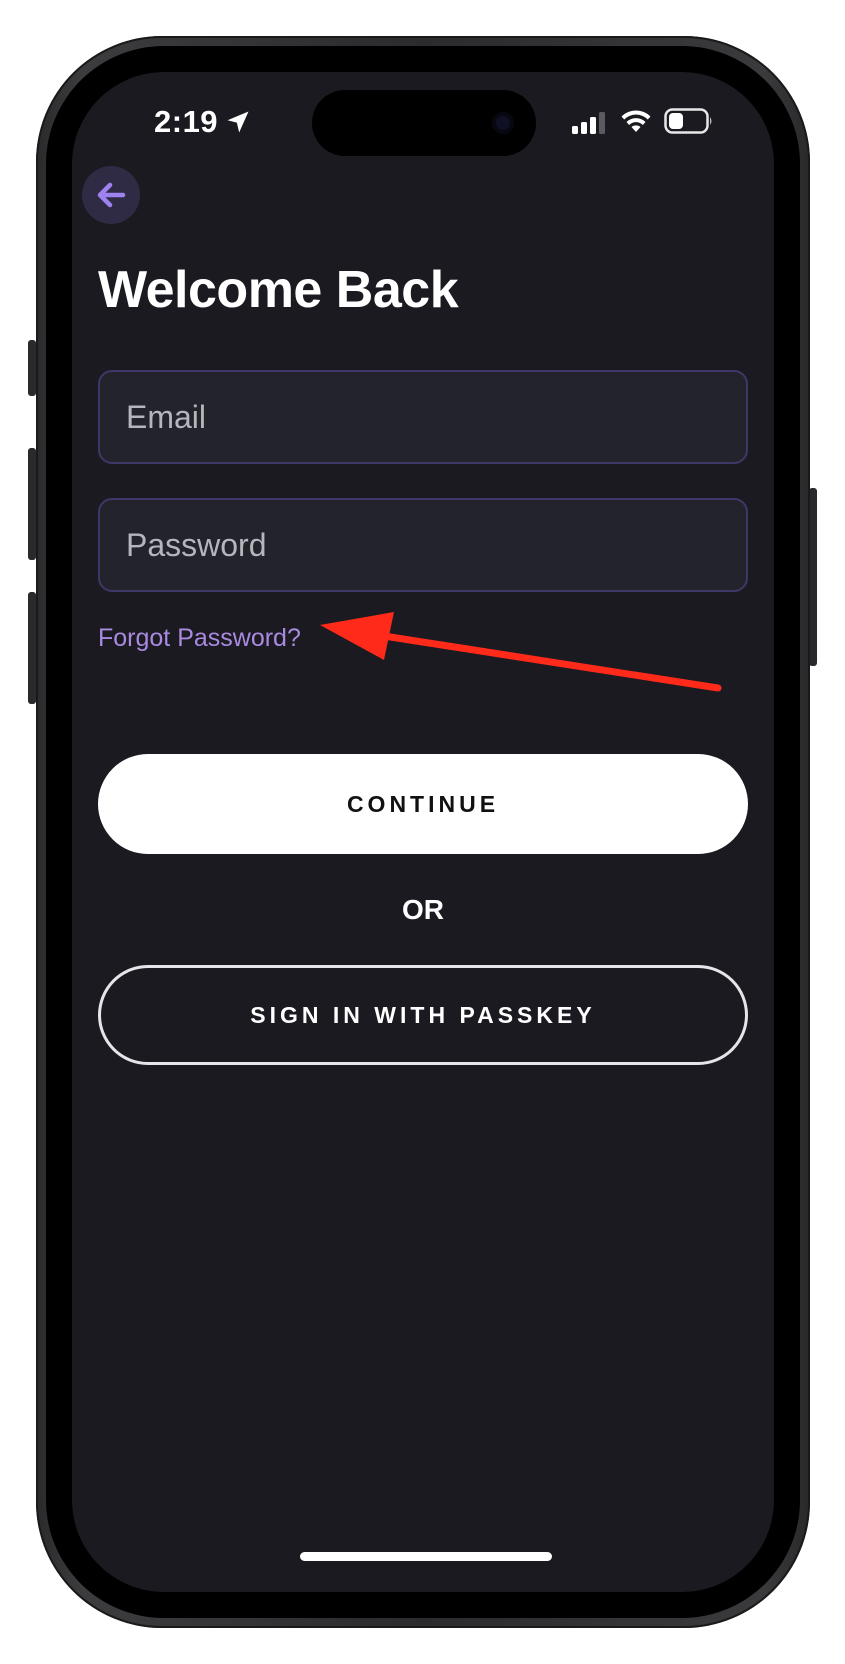 This screenshot has width=845, height=1664. Describe the element at coordinates (238, 122) in the screenshot. I see `location-arrow-icon` at that location.